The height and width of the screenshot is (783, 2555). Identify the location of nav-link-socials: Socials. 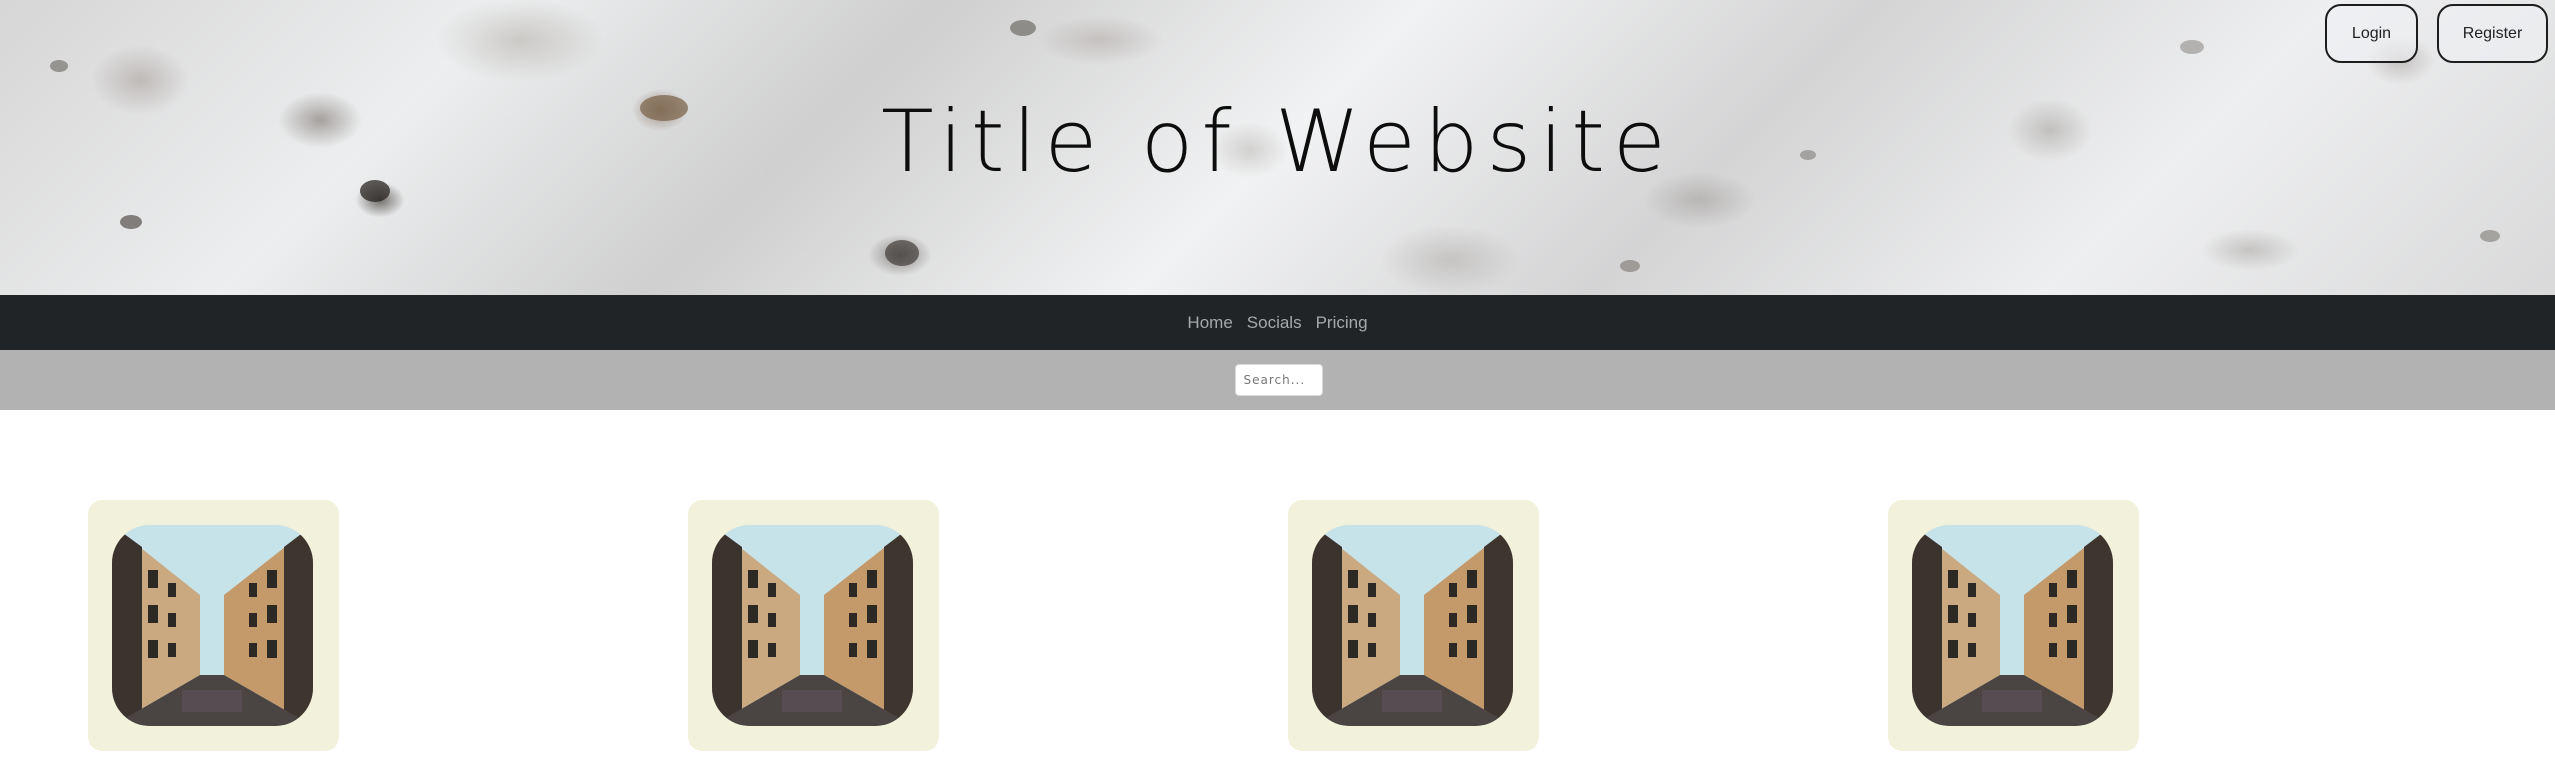
(1274, 323).